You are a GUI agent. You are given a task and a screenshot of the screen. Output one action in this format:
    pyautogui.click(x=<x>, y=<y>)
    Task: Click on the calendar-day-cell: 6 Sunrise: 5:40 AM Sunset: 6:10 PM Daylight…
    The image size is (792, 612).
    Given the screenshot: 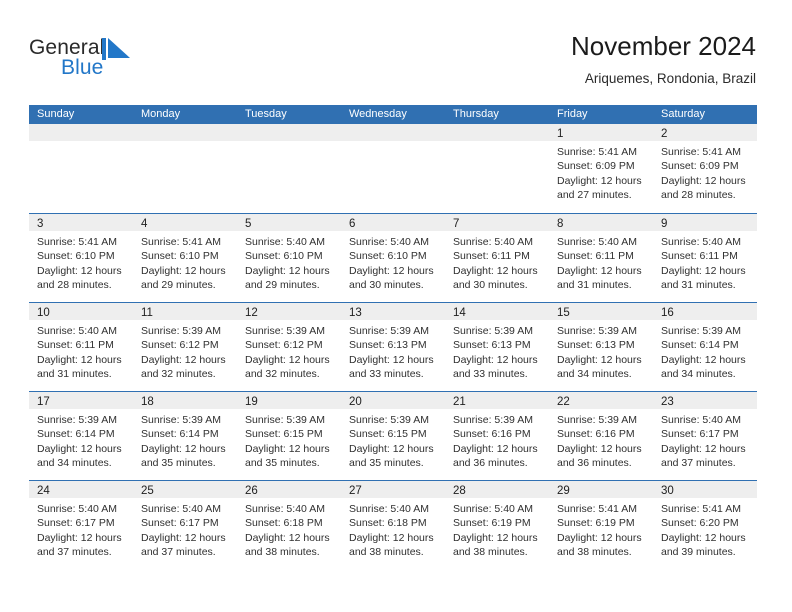 What is the action you would take?
    pyautogui.click(x=393, y=258)
    